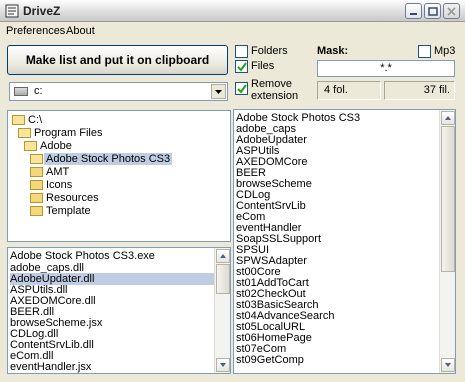 Image resolution: width=465 pixels, height=382 pixels. What do you see at coordinates (424, 51) in the screenshot?
I see `mp3-checkbox` at bounding box center [424, 51].